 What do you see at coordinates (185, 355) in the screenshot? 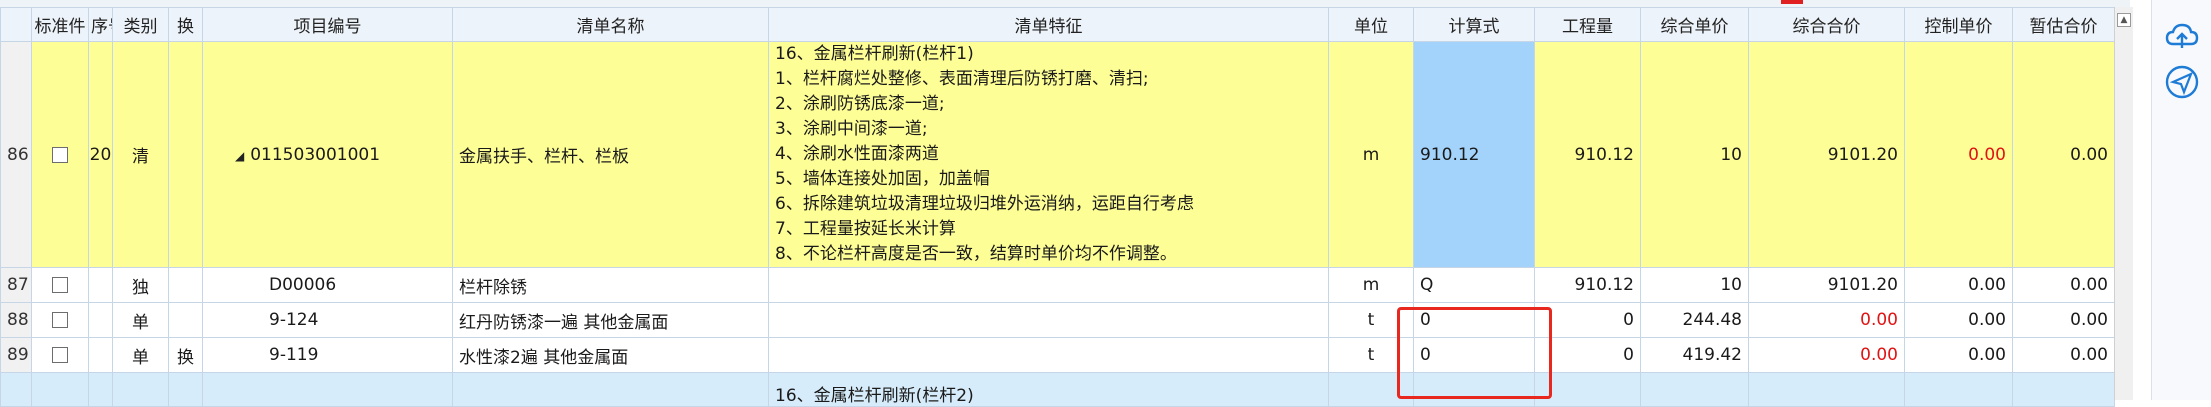
I see `swap-cell: 换` at bounding box center [185, 355].